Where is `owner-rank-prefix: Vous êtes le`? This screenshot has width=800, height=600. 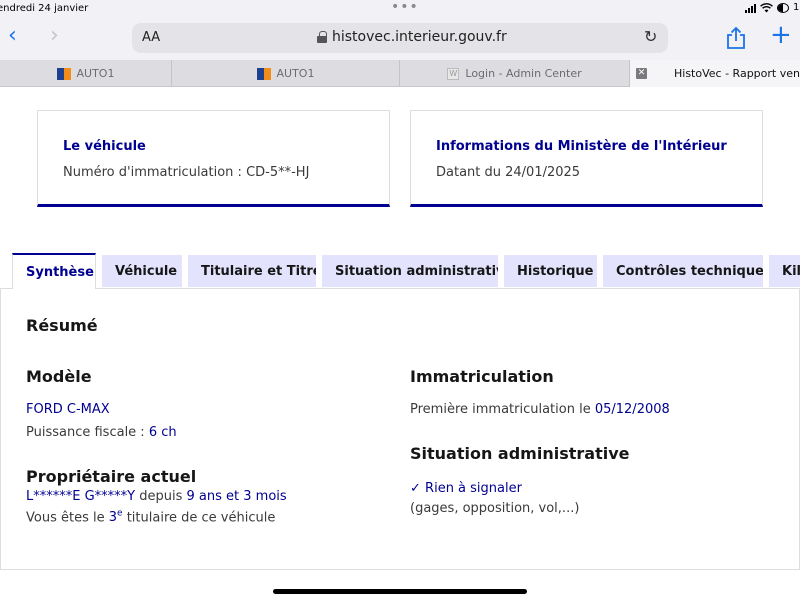
owner-rank-prefix: Vous êtes le is located at coordinates (65, 518).